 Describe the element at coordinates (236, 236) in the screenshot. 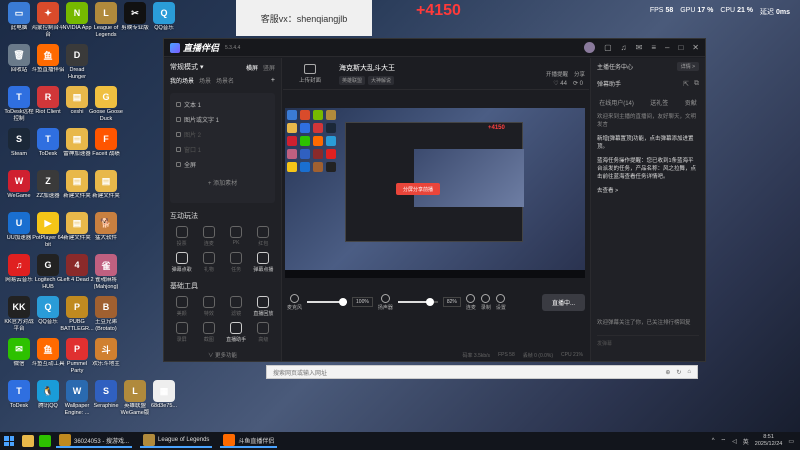

I see `tool-button: PK` at that location.